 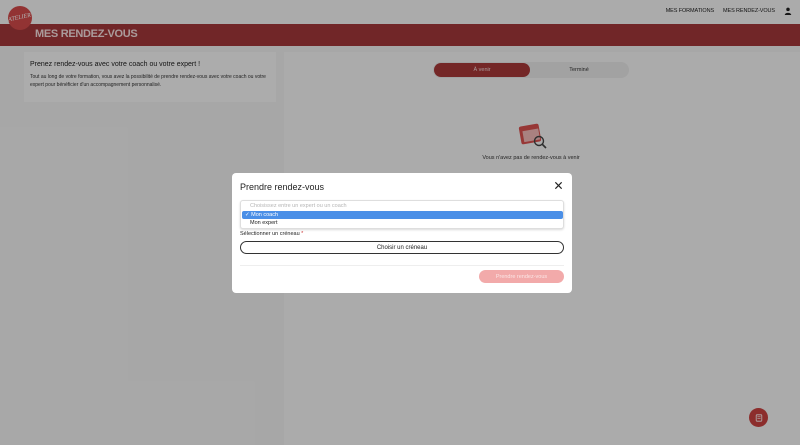 I want to click on required-marker: *, so click(x=302, y=234).